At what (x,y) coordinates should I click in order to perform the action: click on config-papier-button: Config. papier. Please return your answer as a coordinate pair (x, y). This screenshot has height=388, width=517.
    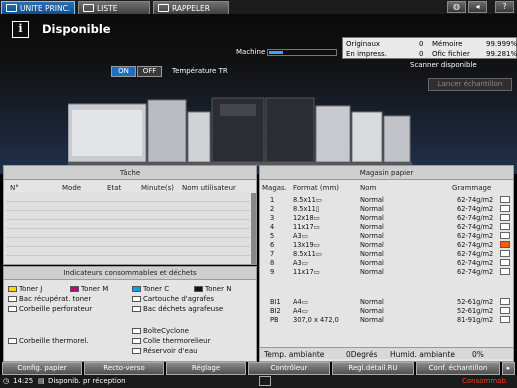
    Looking at the image, I should click on (42, 368).